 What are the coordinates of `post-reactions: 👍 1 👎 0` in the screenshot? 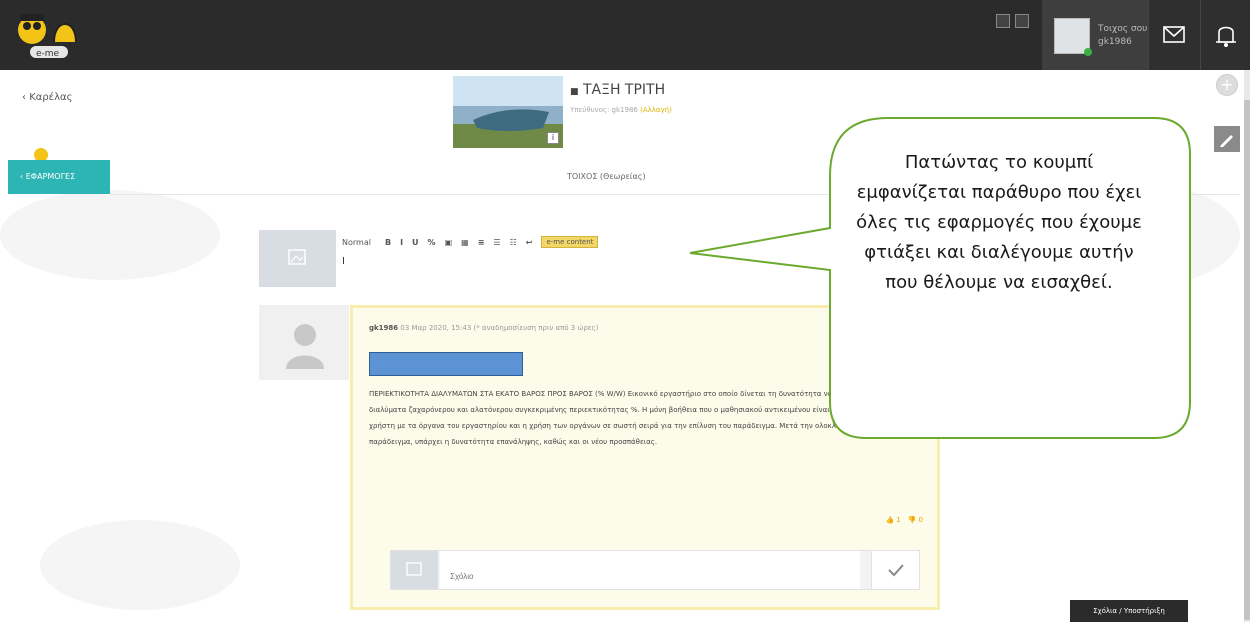 It's located at (904, 520).